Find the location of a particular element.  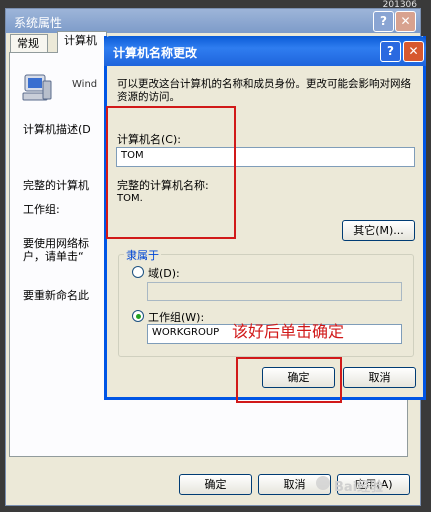

tab-computer-name: 计算机 is located at coordinates (82, 42).